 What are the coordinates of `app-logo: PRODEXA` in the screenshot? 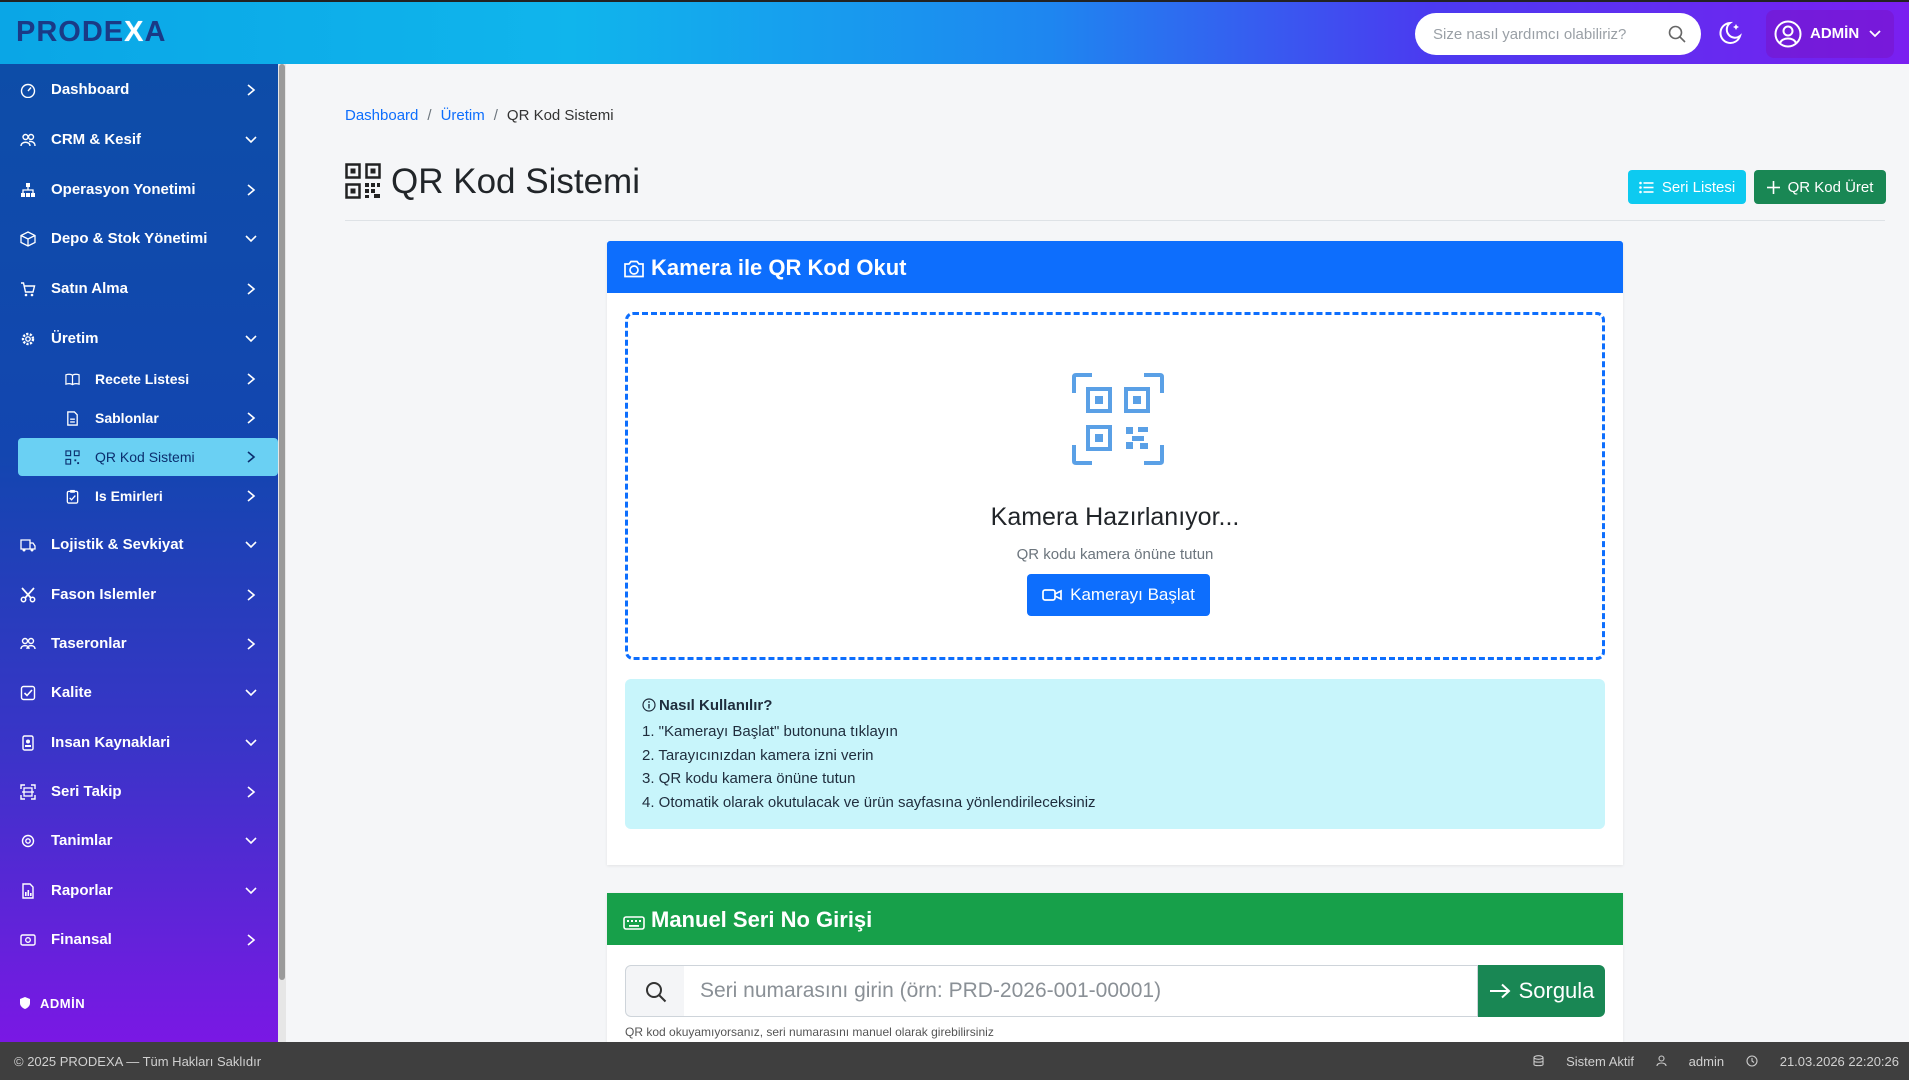 It's located at (91, 32).